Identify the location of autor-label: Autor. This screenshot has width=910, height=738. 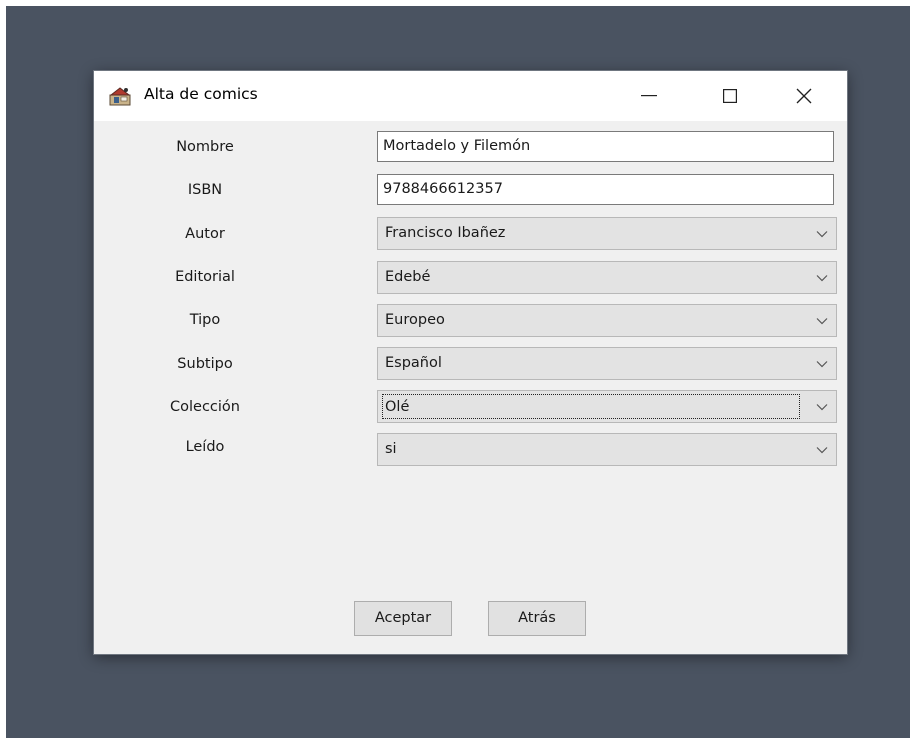
(205, 234).